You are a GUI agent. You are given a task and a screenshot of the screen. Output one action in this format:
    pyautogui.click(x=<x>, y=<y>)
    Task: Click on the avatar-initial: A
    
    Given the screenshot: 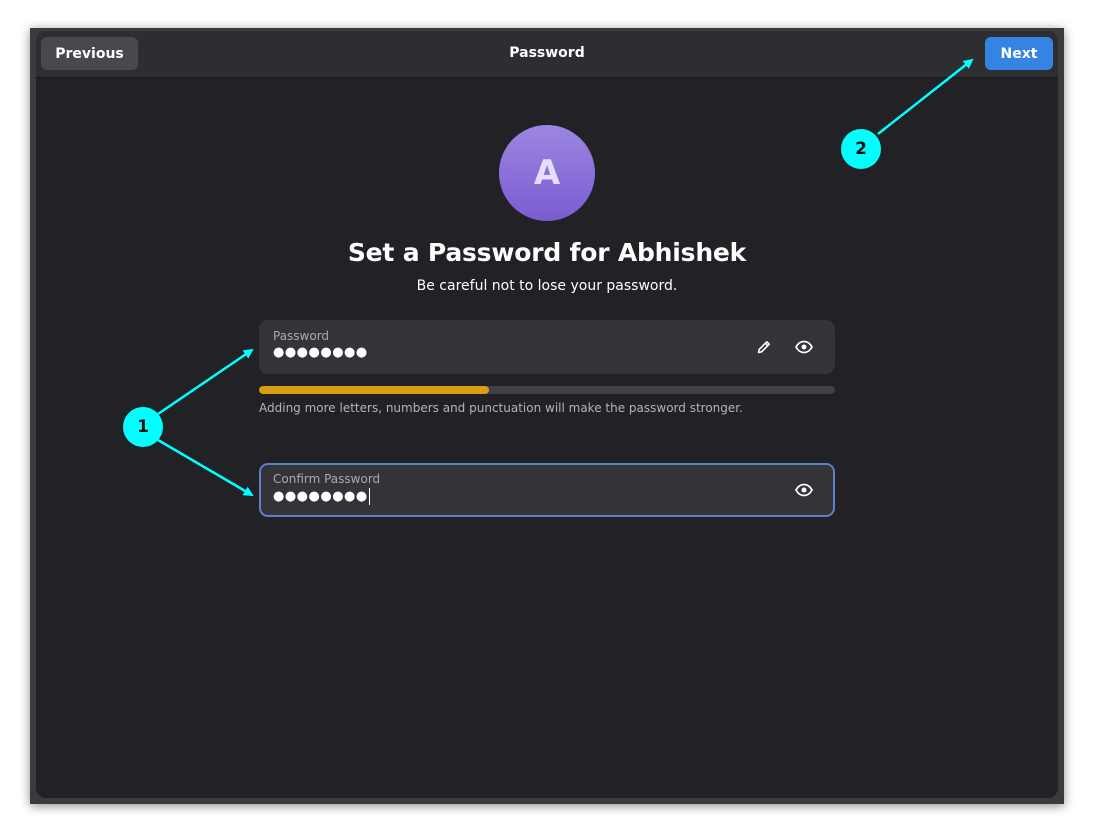 What is the action you would take?
    pyautogui.click(x=547, y=173)
    